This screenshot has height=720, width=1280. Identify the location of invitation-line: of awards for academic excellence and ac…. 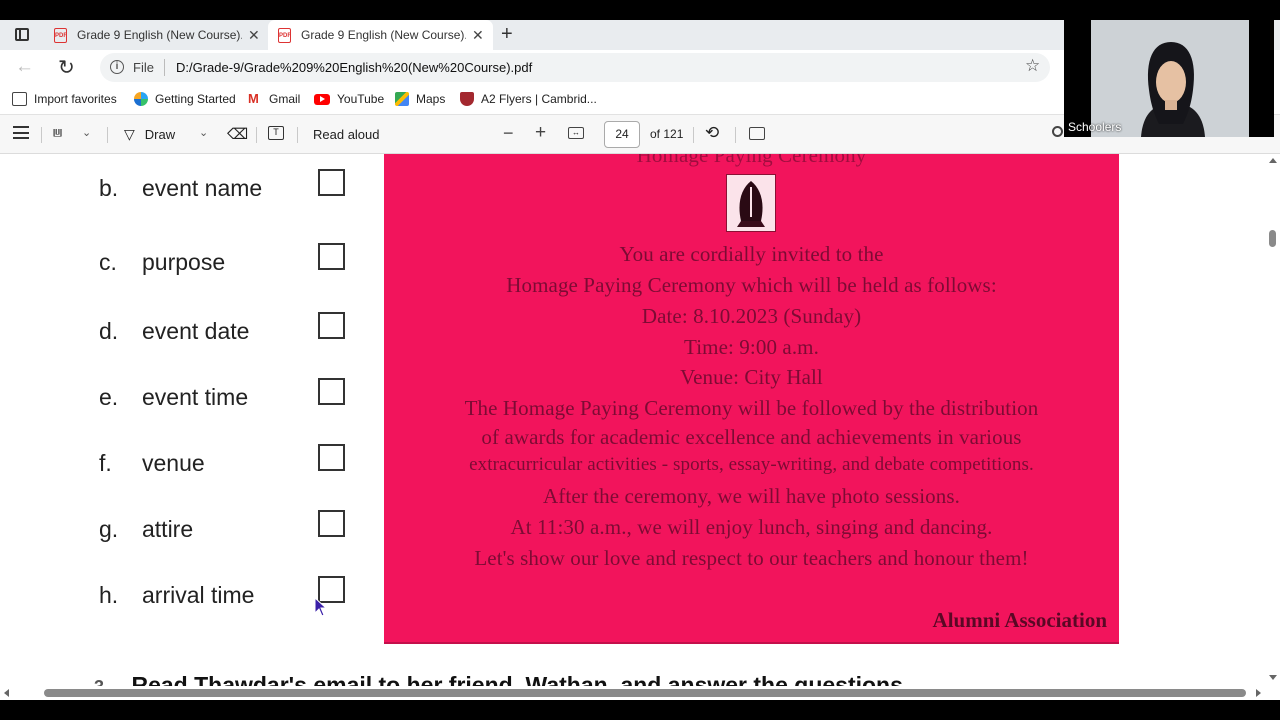
(751, 437).